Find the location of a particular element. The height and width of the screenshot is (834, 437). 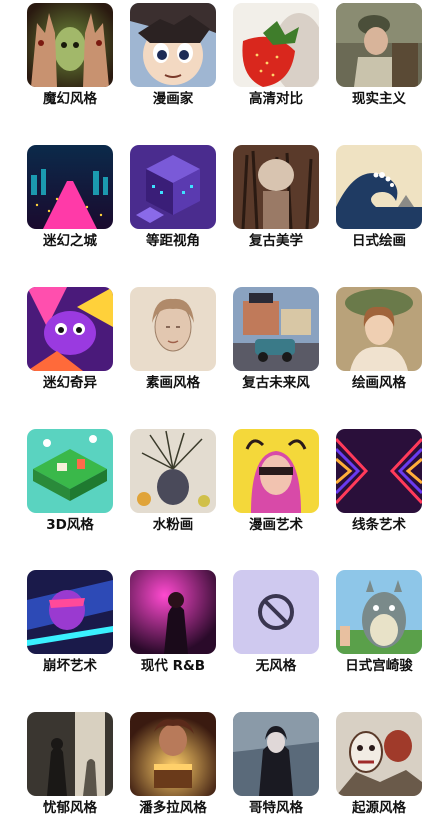

style-option: 漫画家 is located at coordinates (173, 55).